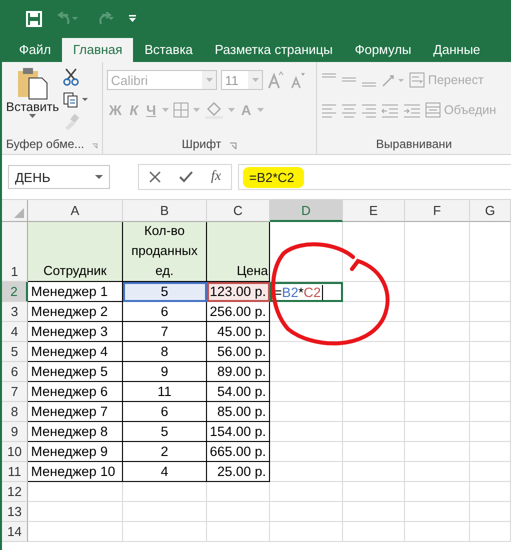  I want to click on column-header: E, so click(374, 211).